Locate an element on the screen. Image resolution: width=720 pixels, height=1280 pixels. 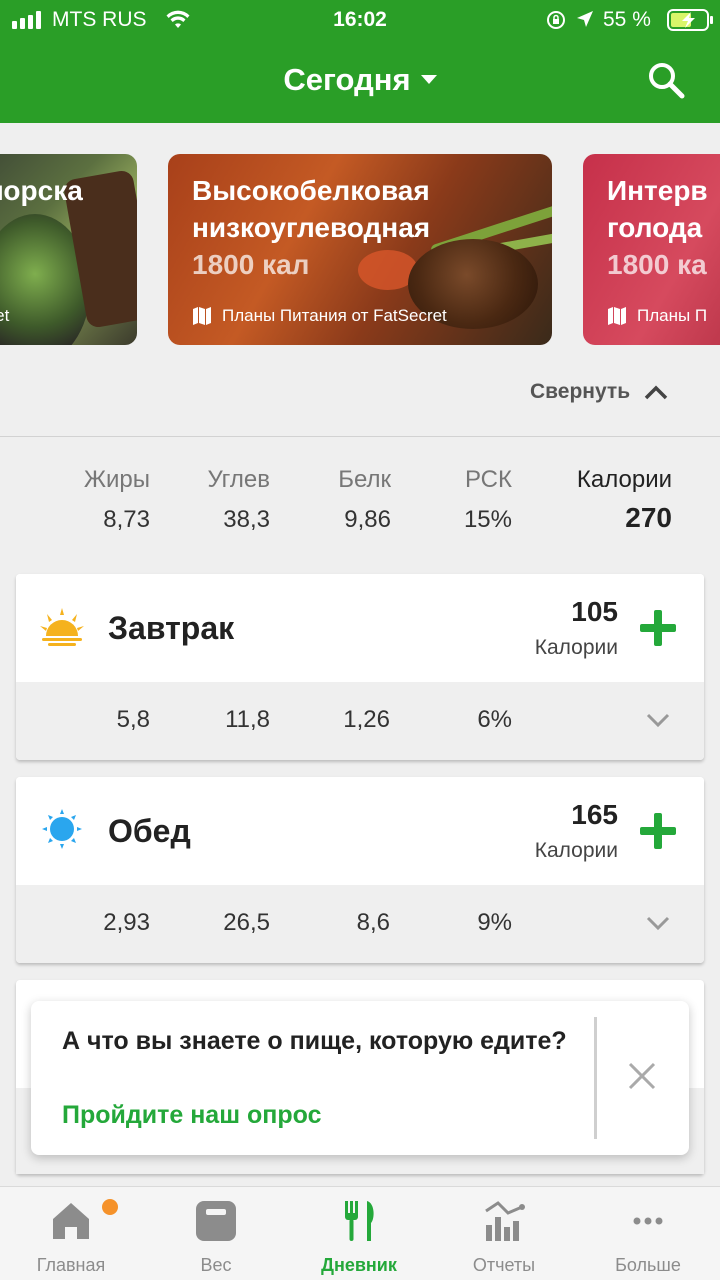
meal-nutrients-row: 2,93 26,5 8,6 9% is located at coordinates (360, 924).